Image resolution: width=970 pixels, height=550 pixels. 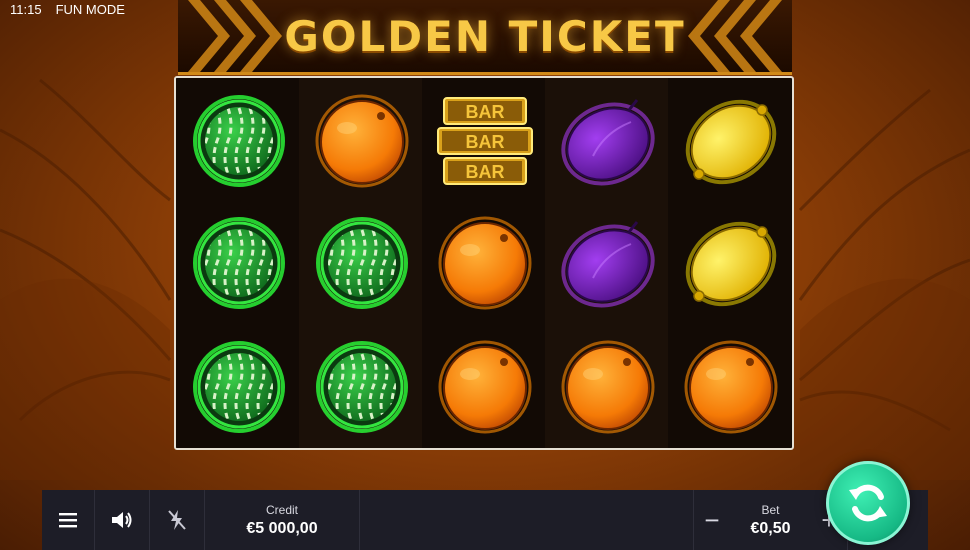 I want to click on lightning-icon, so click(x=177, y=520).